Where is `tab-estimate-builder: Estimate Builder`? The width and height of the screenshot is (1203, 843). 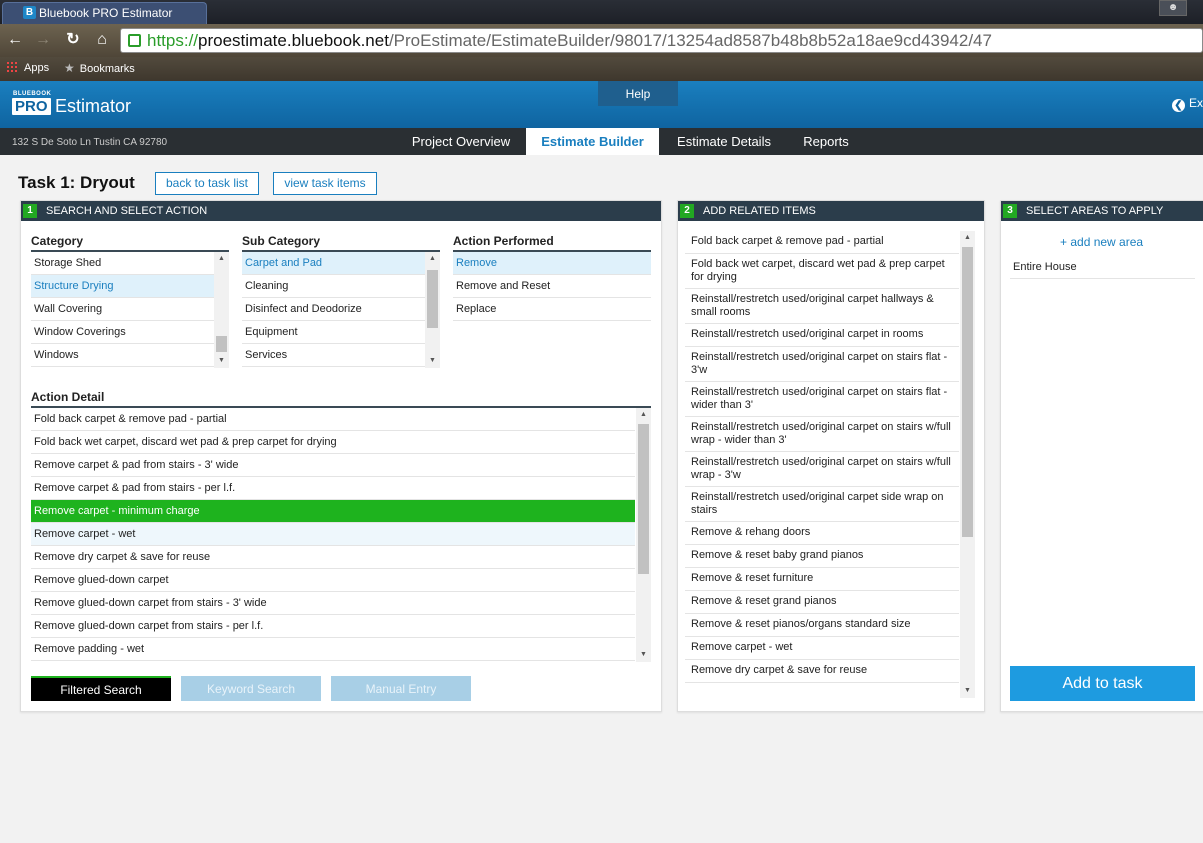 tab-estimate-builder: Estimate Builder is located at coordinates (592, 141).